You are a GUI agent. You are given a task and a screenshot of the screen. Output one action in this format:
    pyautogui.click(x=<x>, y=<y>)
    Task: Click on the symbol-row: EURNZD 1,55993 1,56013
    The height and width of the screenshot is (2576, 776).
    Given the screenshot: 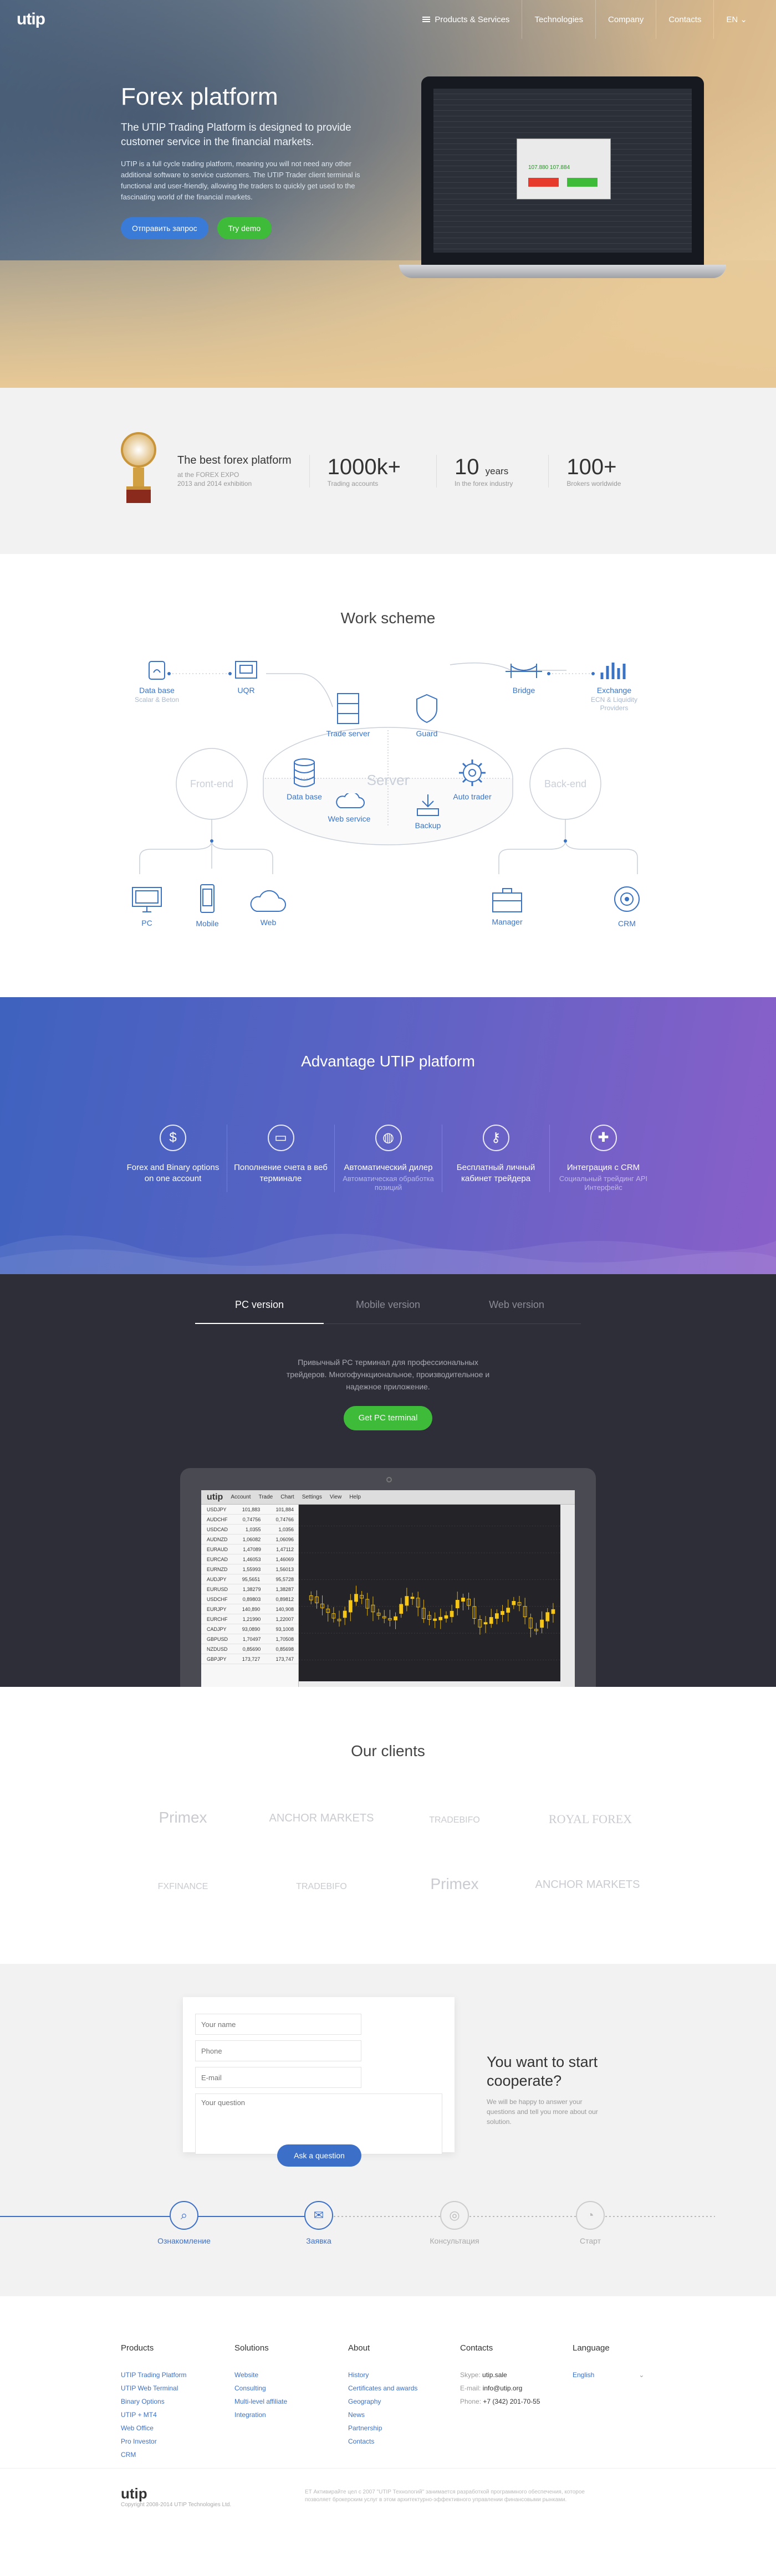 What is the action you would take?
    pyautogui.click(x=249, y=1569)
    